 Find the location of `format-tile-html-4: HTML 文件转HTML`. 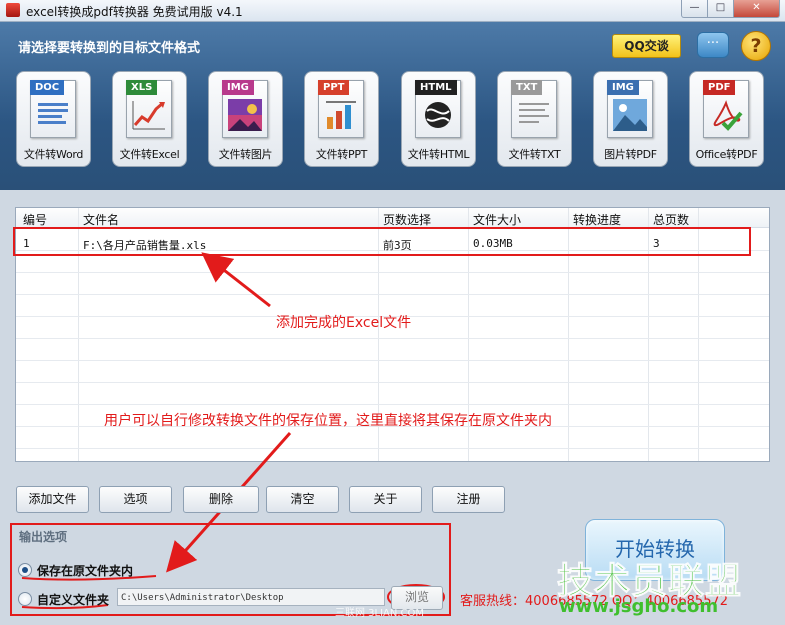

format-tile-html-4: HTML 文件转HTML is located at coordinates (438, 119).